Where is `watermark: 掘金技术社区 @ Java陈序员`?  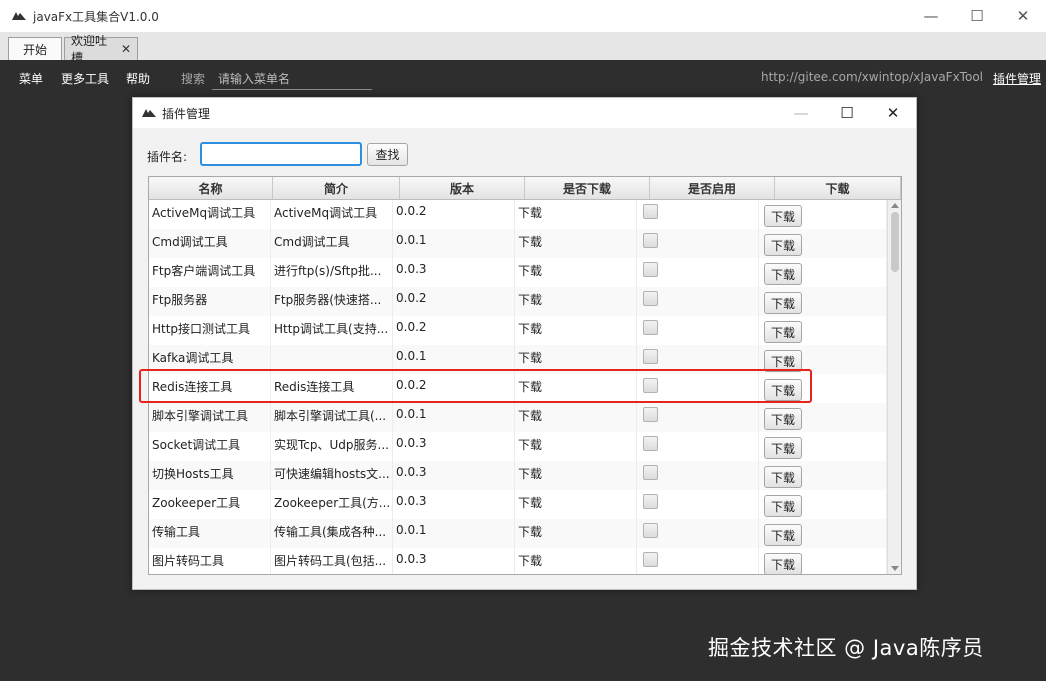
watermark: 掘金技术社区 @ Java陈序员 is located at coordinates (846, 648).